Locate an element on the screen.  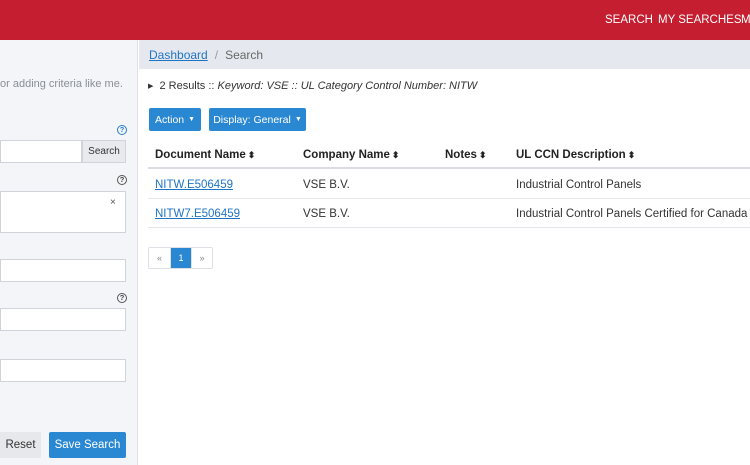
display-dropdown-button: Display: General ▼ is located at coordinates (257, 119).